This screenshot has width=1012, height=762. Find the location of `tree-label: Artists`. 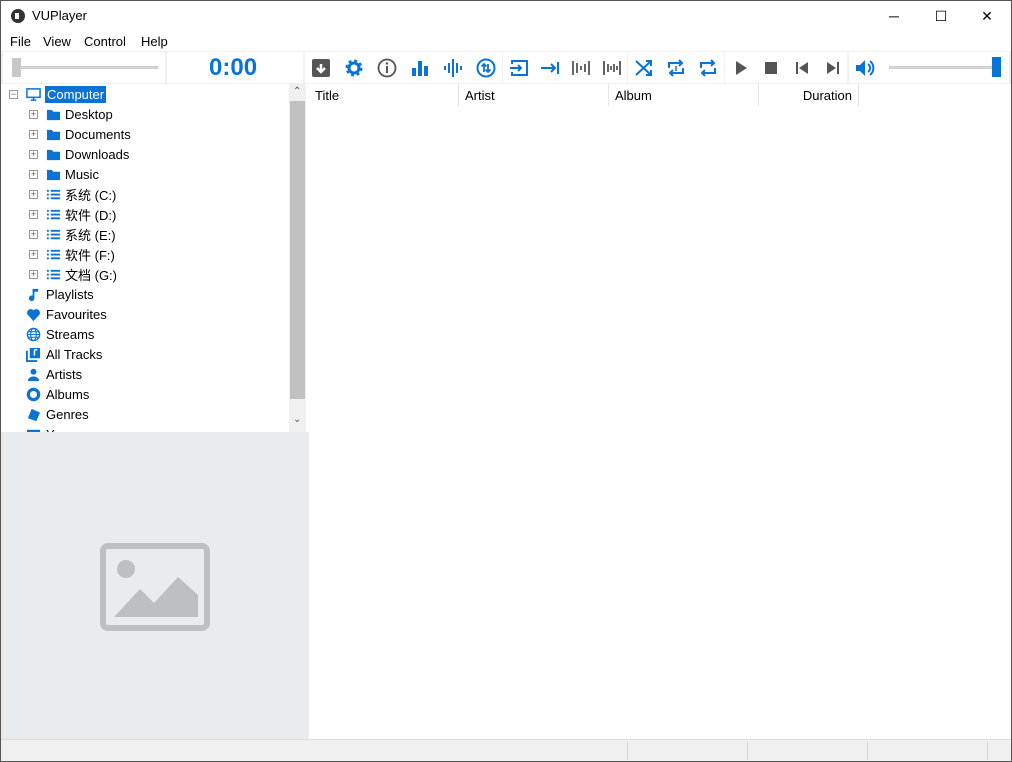

tree-label: Artists is located at coordinates (64, 374).